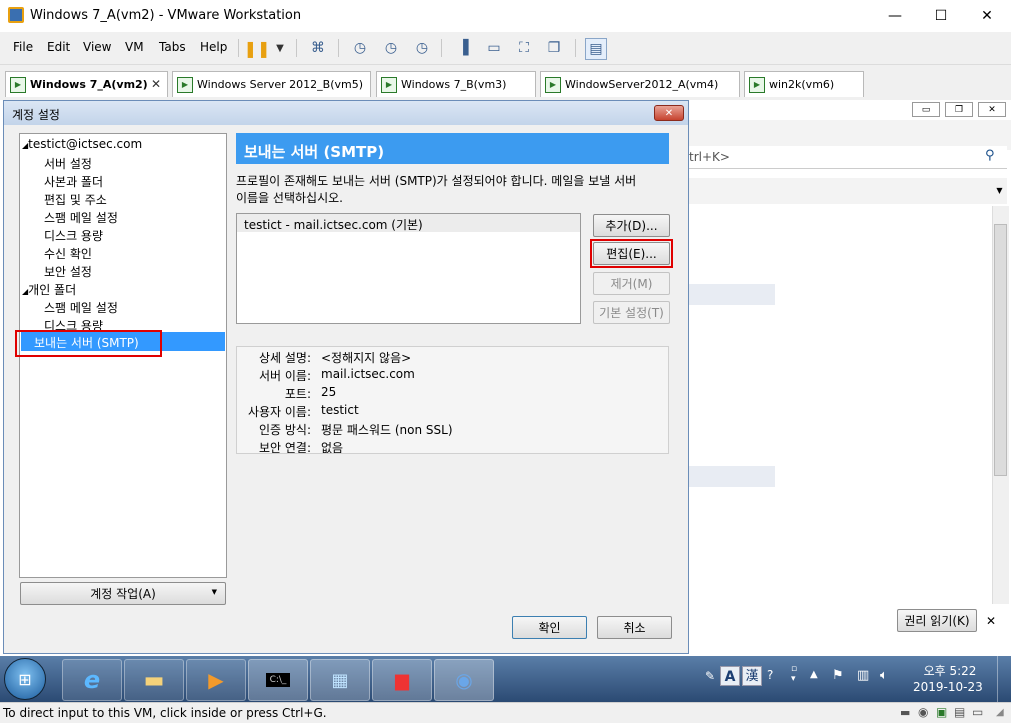 The image size is (1011, 723). What do you see at coordinates (1004, 679) in the screenshot?
I see `show-desktop-button` at bounding box center [1004, 679].